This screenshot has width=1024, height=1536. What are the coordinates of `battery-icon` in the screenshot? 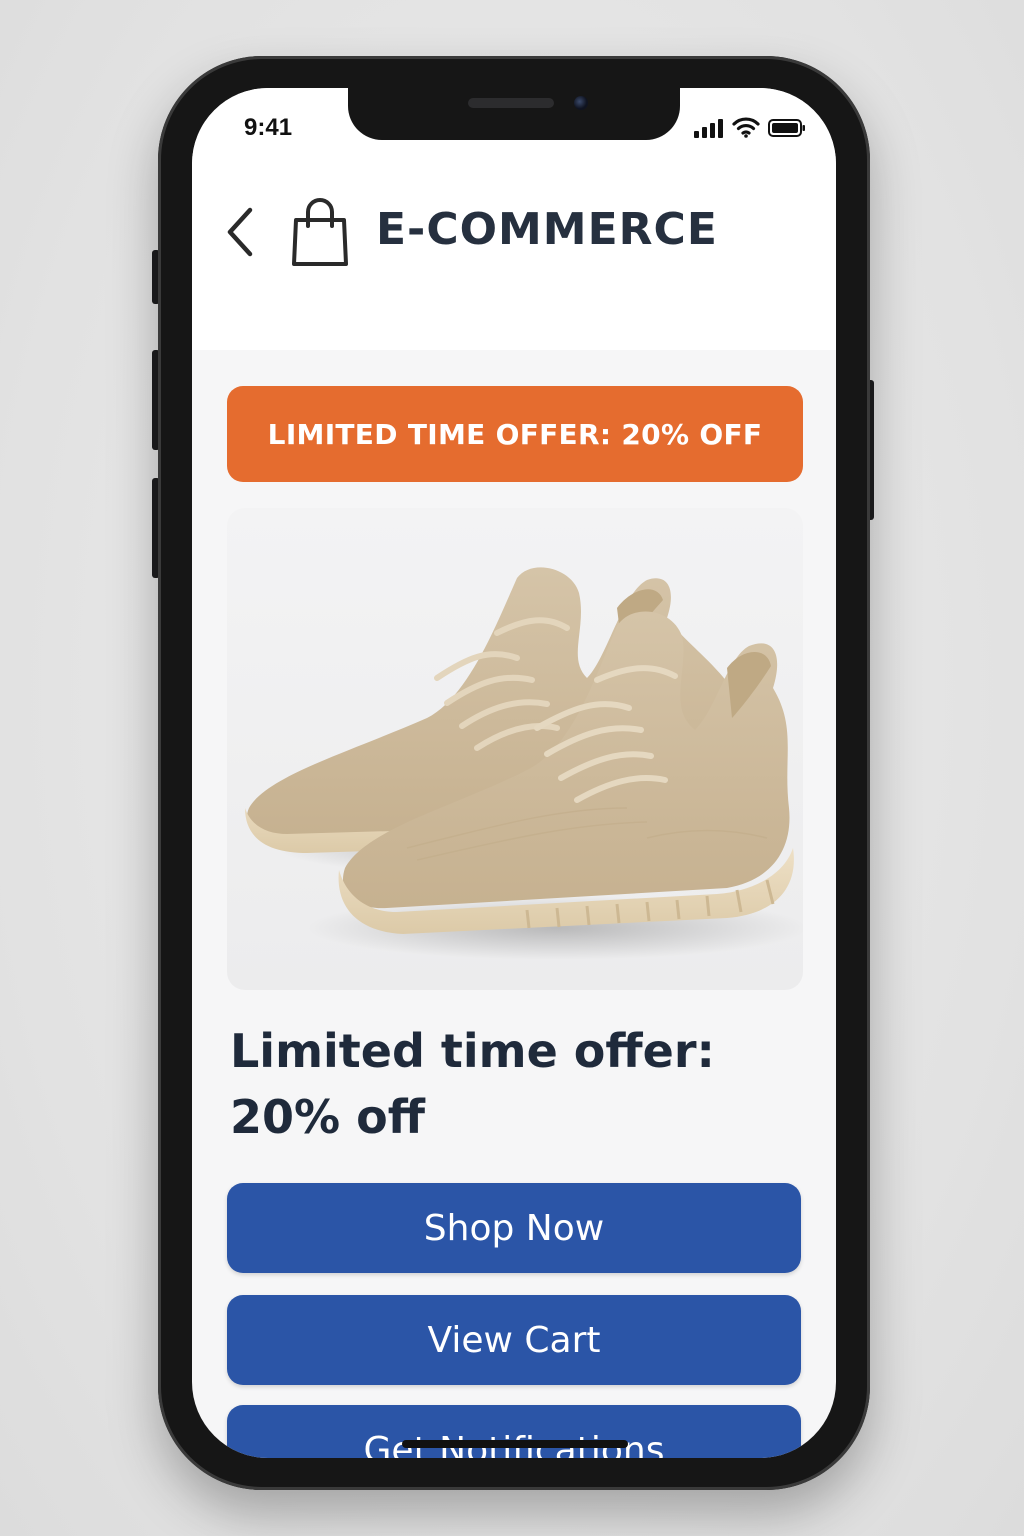 It's located at (786, 128).